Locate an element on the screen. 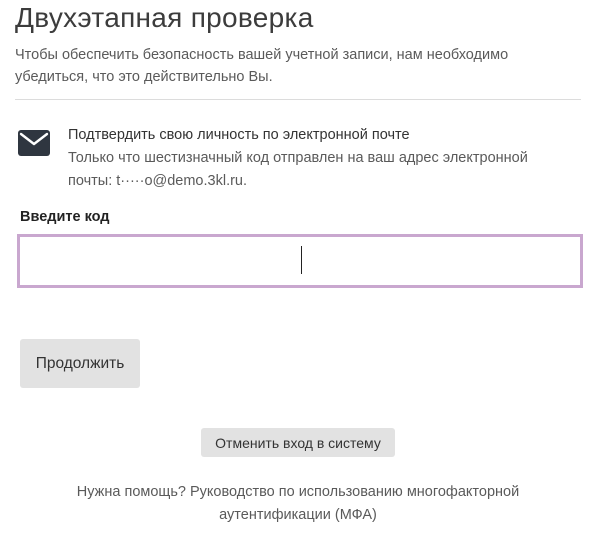  divider is located at coordinates (298, 99).